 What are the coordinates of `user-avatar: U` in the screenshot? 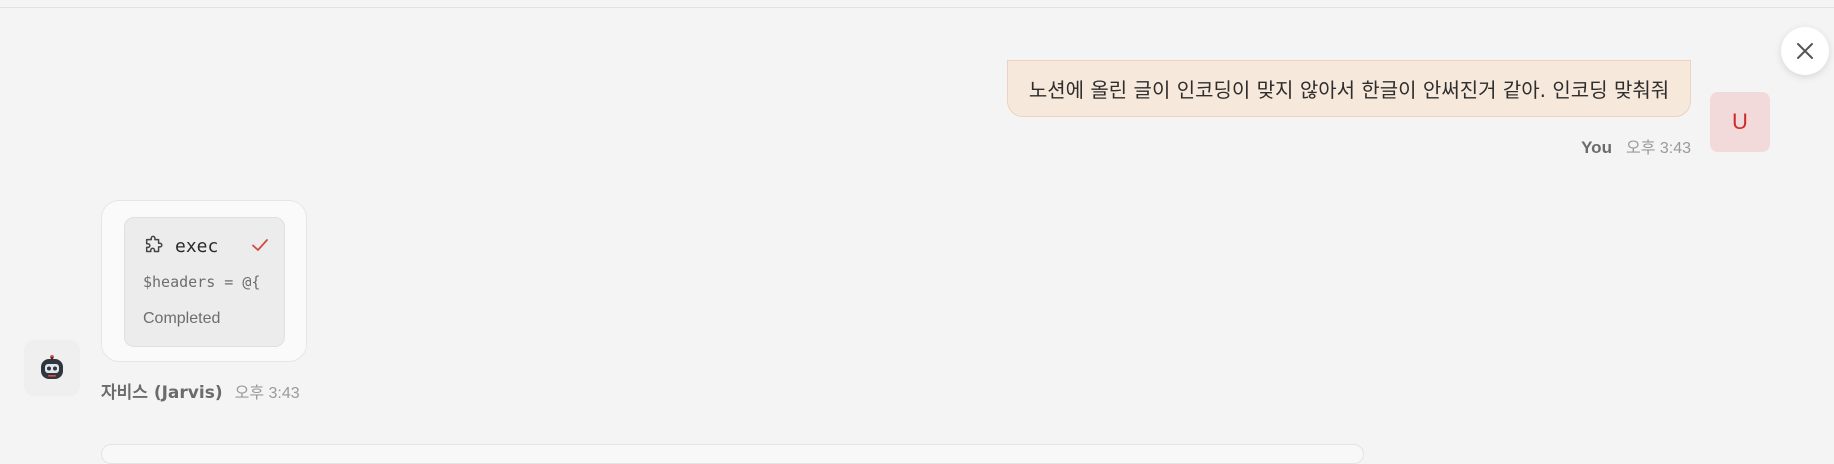 It's located at (1740, 122).